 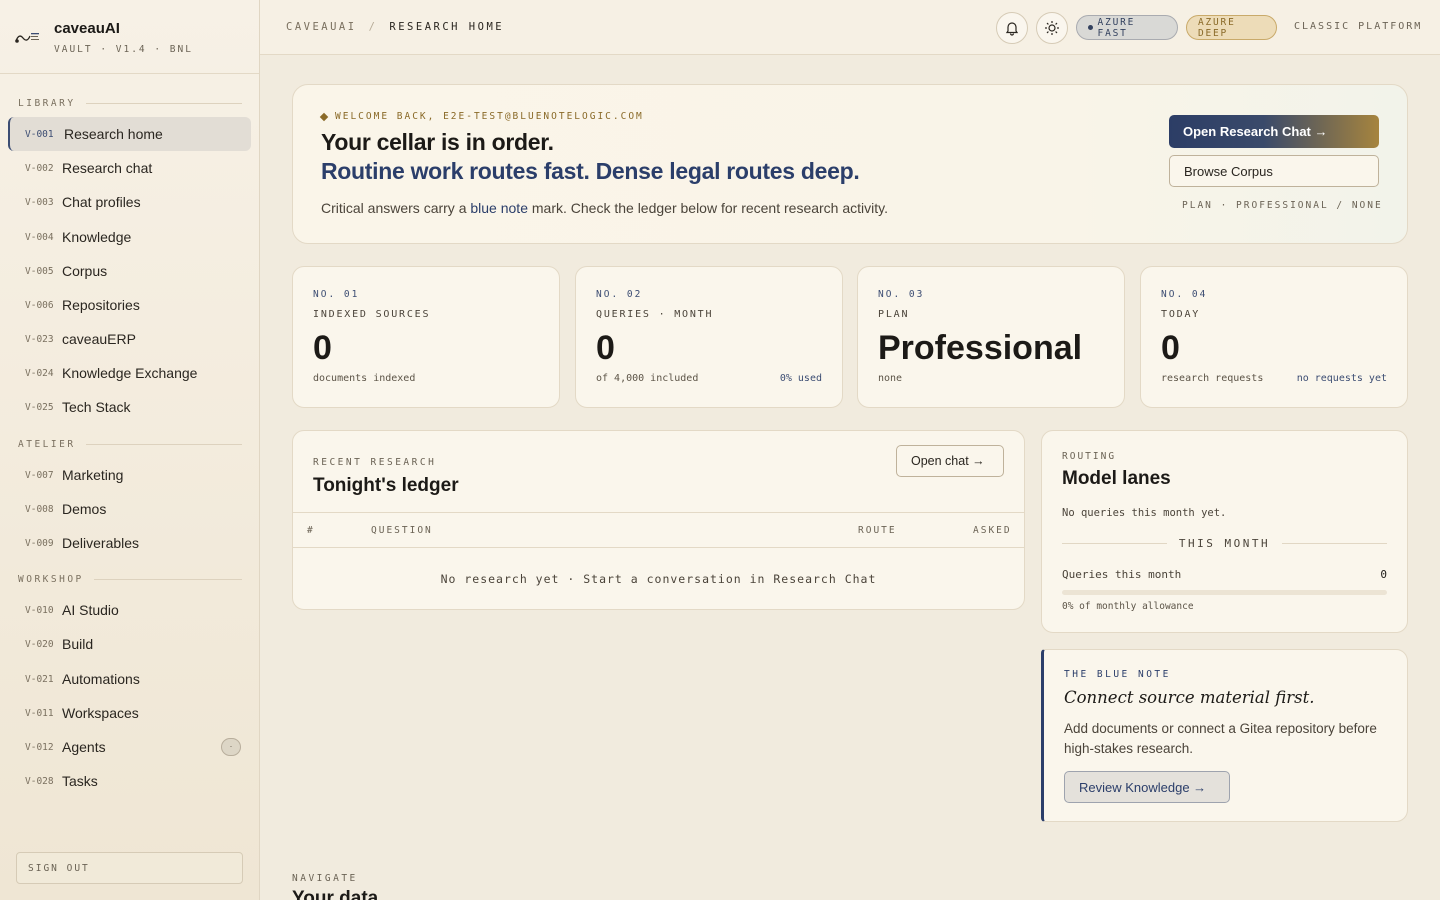 I want to click on sun-icon, so click(x=1052, y=28).